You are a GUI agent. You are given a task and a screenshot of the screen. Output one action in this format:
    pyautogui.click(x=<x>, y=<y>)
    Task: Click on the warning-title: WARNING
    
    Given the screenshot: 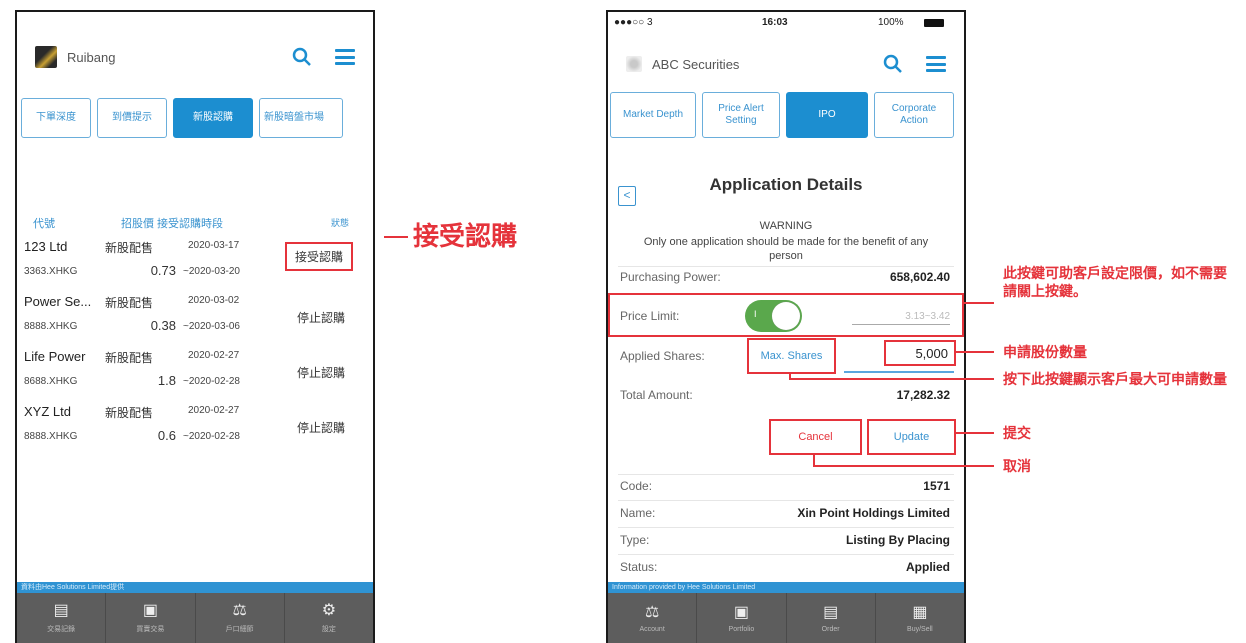 What is the action you would take?
    pyautogui.click(x=786, y=226)
    